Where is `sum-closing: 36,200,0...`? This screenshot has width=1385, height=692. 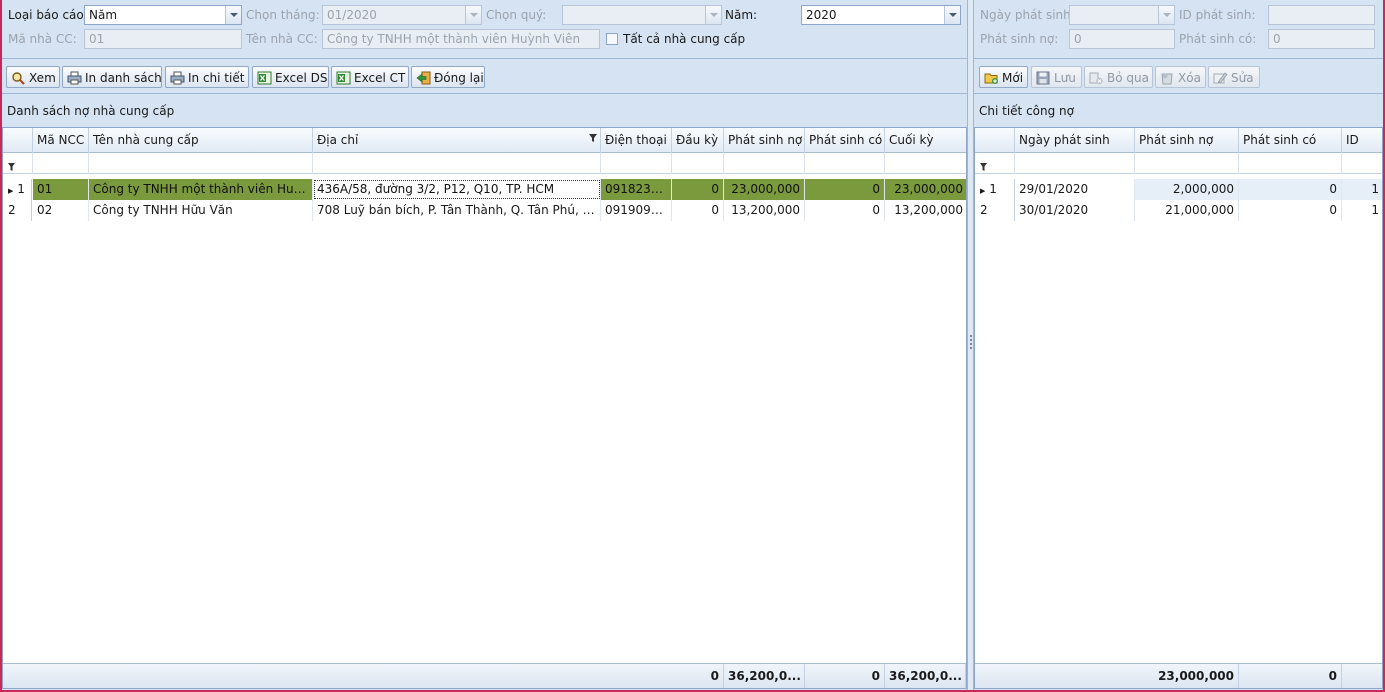 sum-closing: 36,200,0... is located at coordinates (925, 676).